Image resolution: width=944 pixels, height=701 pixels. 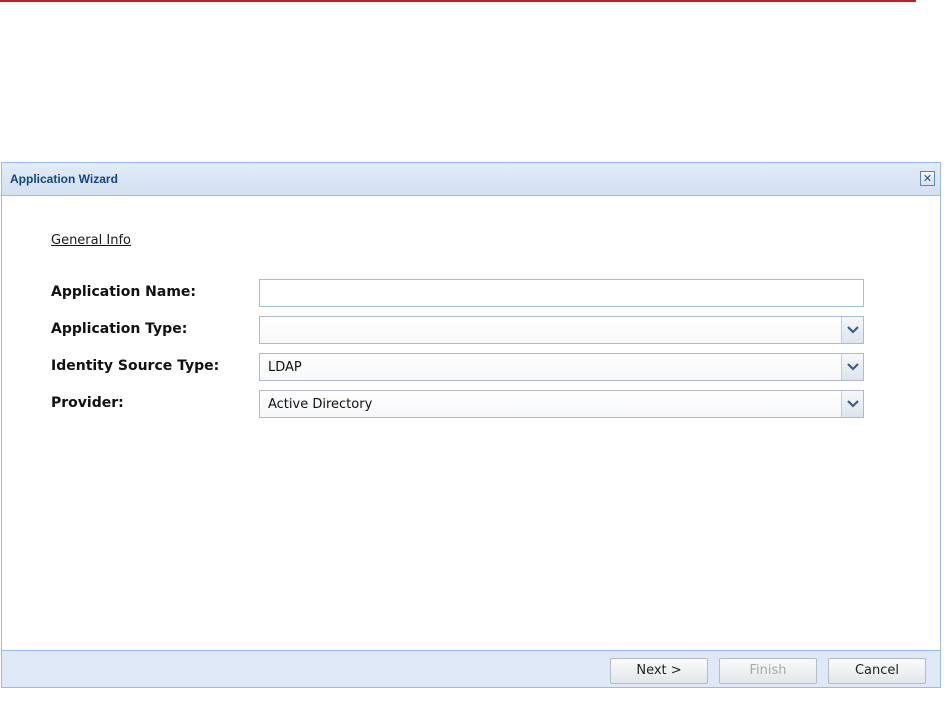 What do you see at coordinates (135, 366) in the screenshot?
I see `identity-source-type-label: Identity Source Type:` at bounding box center [135, 366].